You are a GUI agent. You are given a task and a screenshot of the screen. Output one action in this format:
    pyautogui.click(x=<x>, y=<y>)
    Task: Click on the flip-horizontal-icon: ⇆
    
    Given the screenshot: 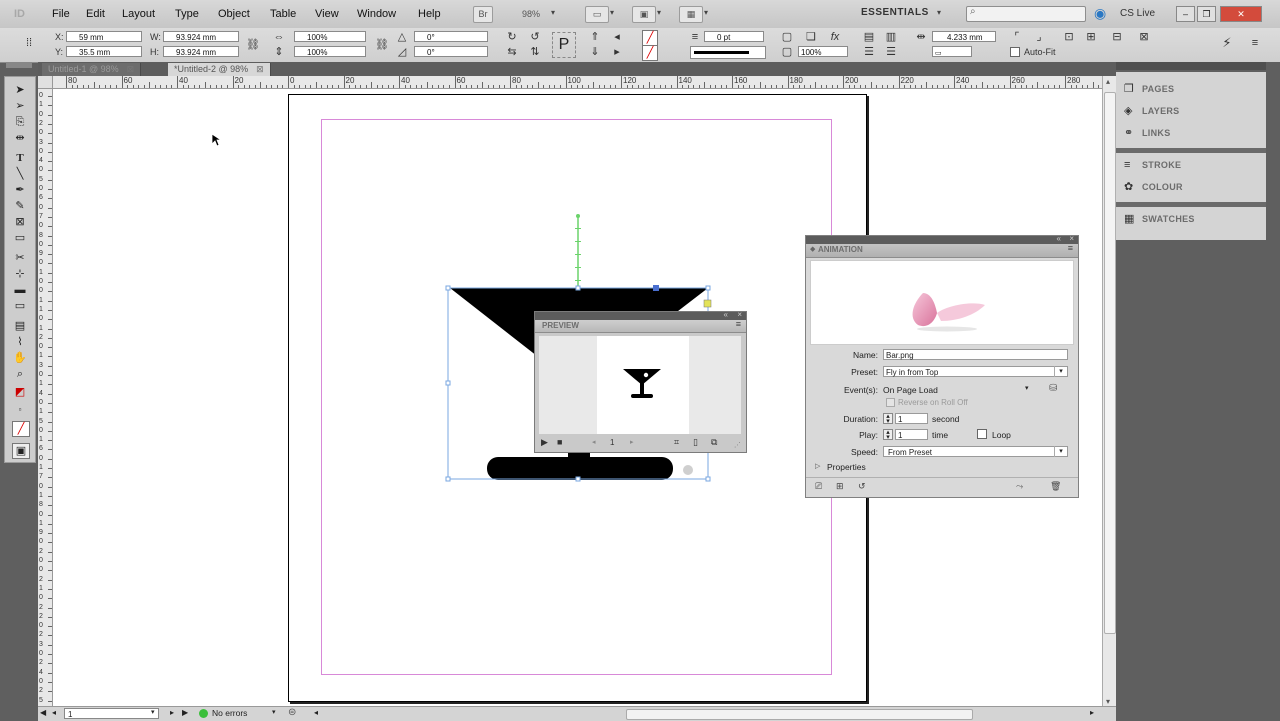 What is the action you would take?
    pyautogui.click(x=512, y=52)
    